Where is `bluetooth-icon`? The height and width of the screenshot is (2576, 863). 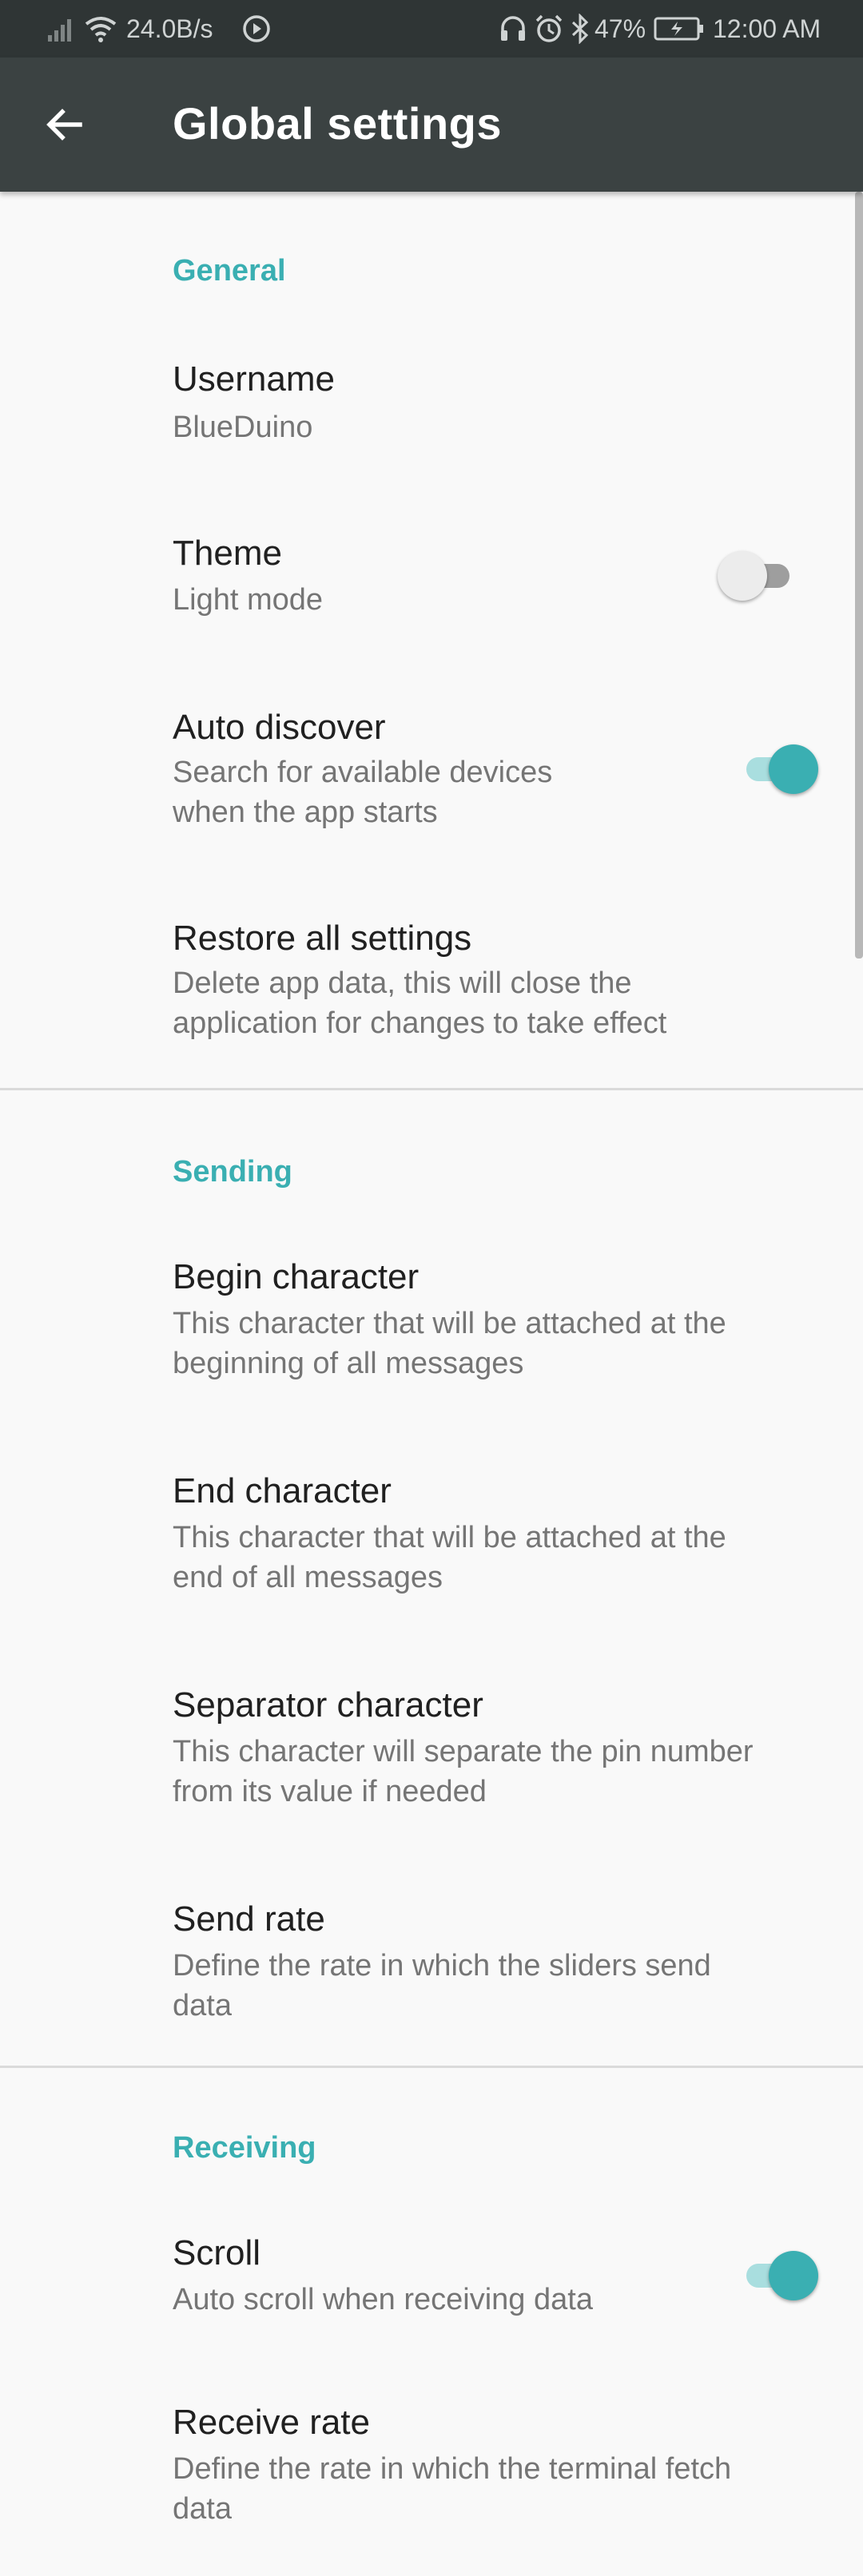
bluetooth-icon is located at coordinates (580, 29).